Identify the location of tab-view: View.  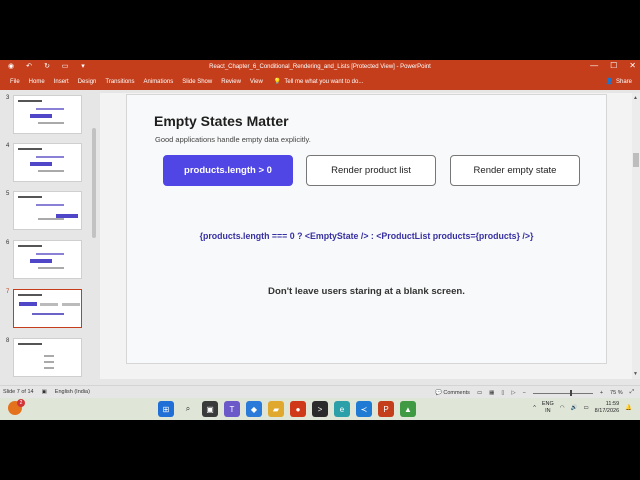
(256, 82).